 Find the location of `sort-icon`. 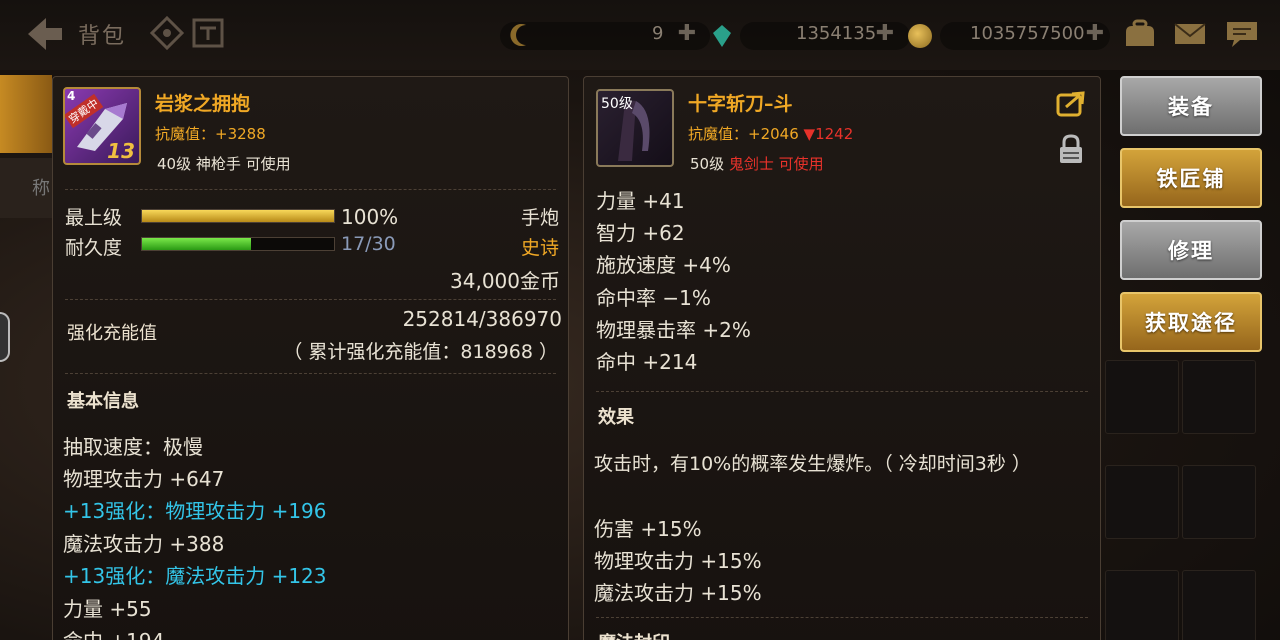

sort-icon is located at coordinates (167, 33).